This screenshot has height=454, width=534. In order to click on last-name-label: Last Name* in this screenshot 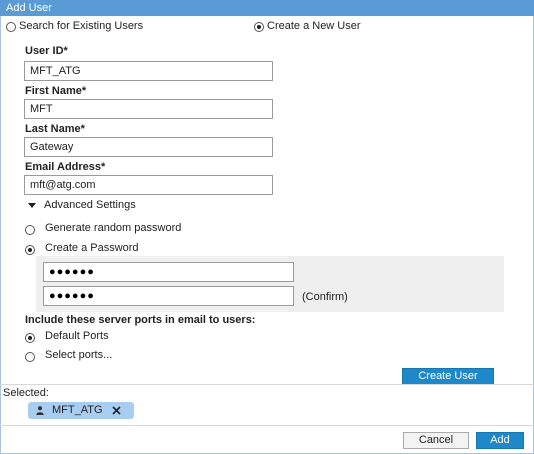, I will do `click(55, 129)`.